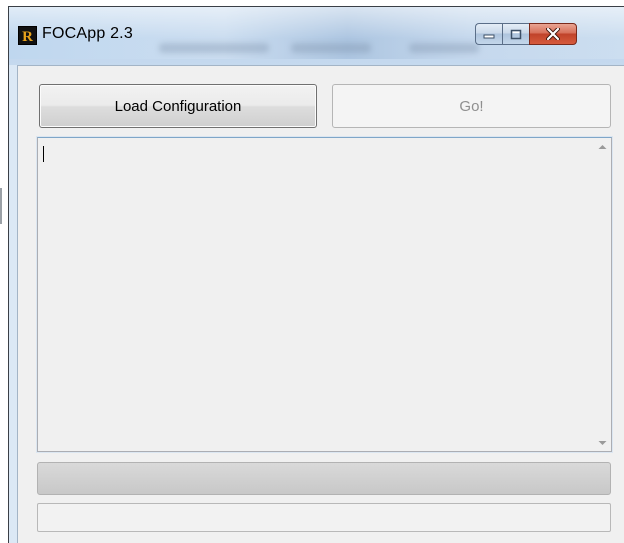 The height and width of the screenshot is (543, 624). What do you see at coordinates (1, 206) in the screenshot?
I see `background-edge` at bounding box center [1, 206].